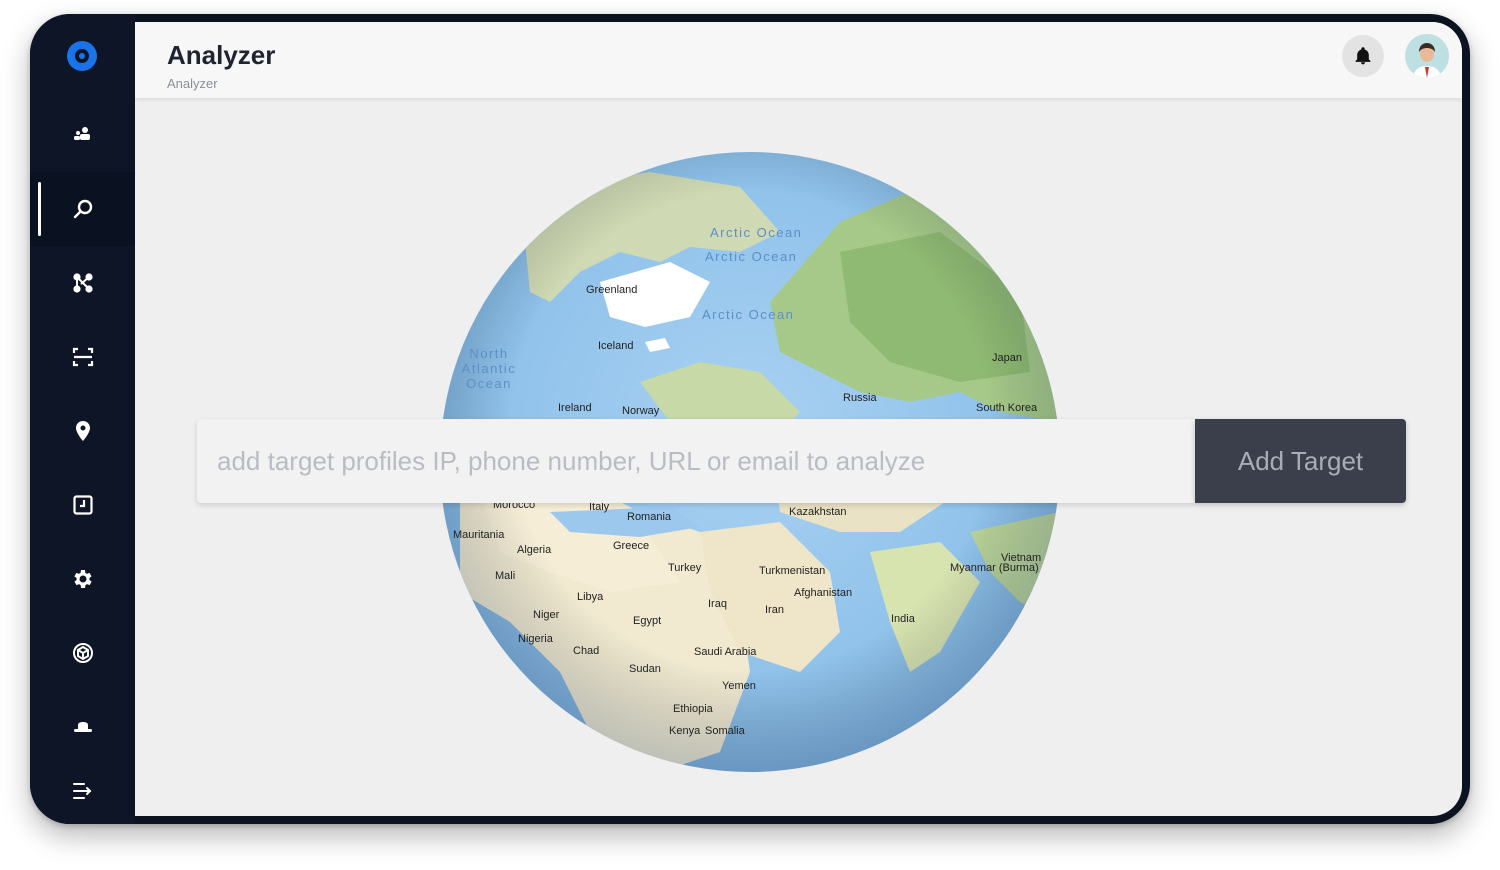  What do you see at coordinates (1007, 408) in the screenshot?
I see `map-label: South Korea` at bounding box center [1007, 408].